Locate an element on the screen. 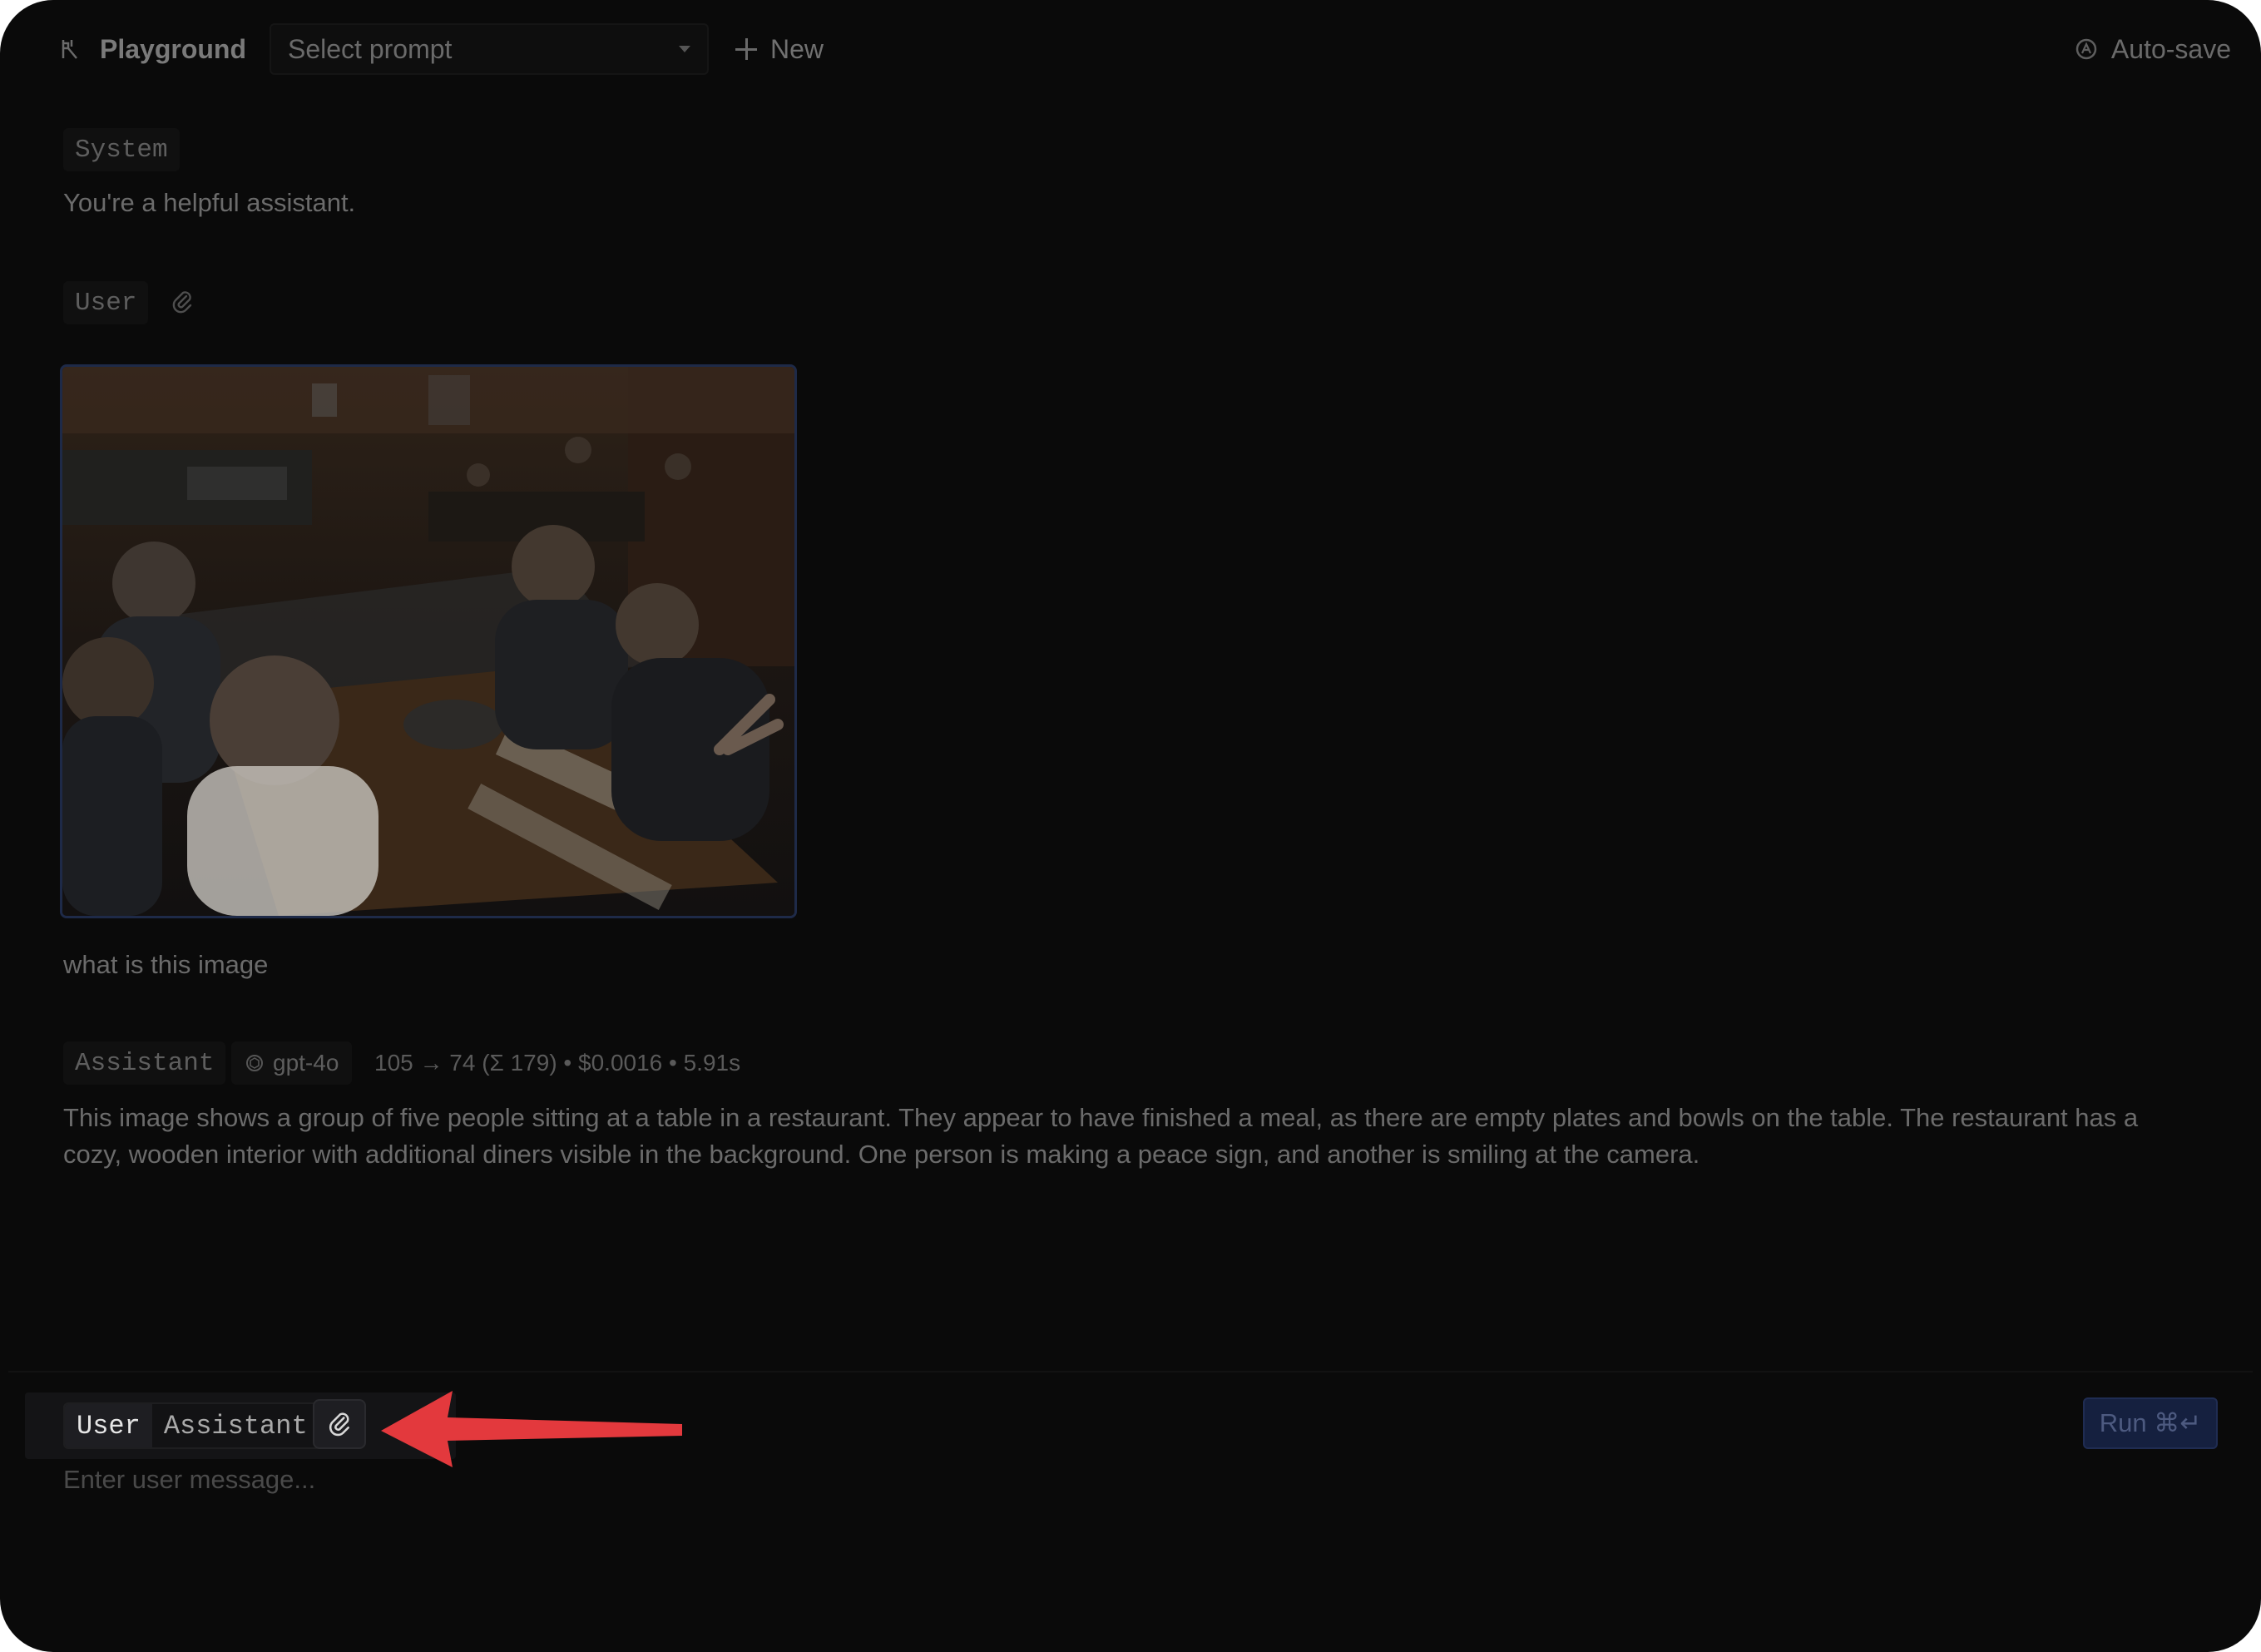 The width and height of the screenshot is (2261, 1652). prompt-select-value: Select prompt is located at coordinates (370, 48).